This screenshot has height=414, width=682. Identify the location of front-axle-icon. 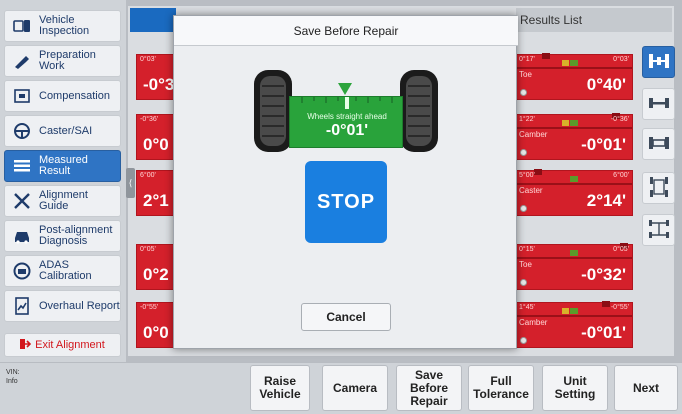
(659, 62).